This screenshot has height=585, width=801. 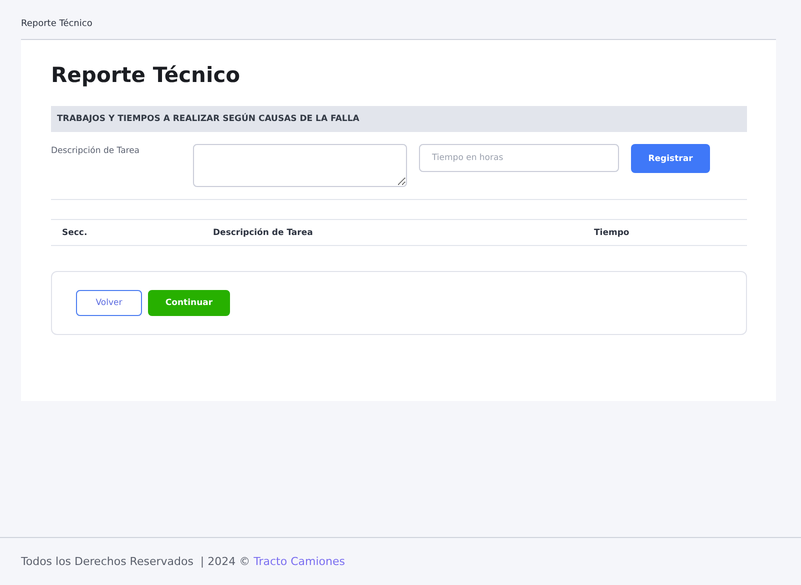 What do you see at coordinates (263, 233) in the screenshot?
I see `column-header: Descripción de Tarea` at bounding box center [263, 233].